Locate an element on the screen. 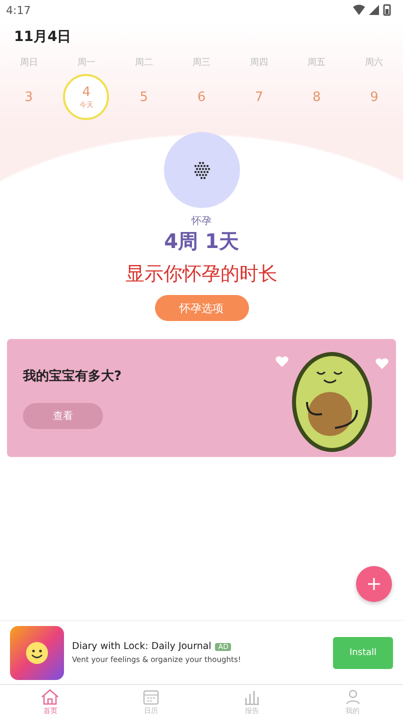 The height and width of the screenshot is (720, 403). pregnancy-duration: 4周 1天 is located at coordinates (201, 241).